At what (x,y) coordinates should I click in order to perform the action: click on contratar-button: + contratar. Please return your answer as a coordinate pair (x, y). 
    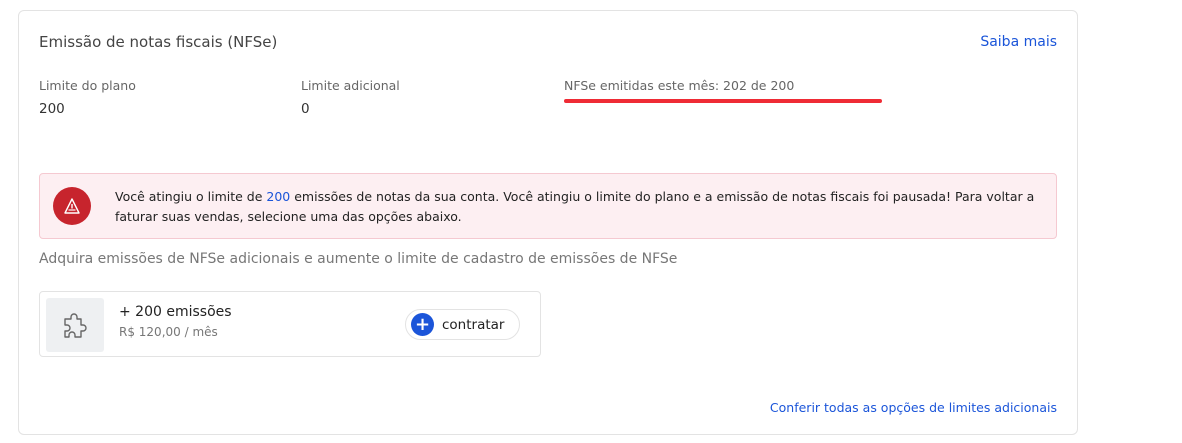
    Looking at the image, I should click on (462, 324).